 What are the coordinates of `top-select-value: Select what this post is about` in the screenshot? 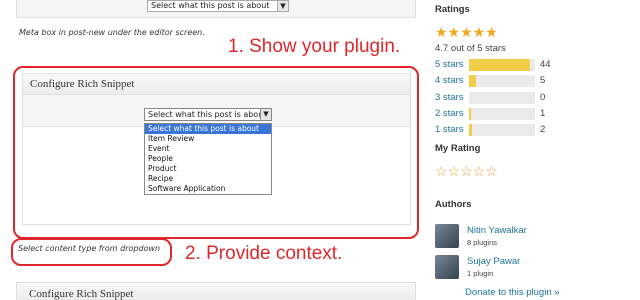 It's located at (210, 5).